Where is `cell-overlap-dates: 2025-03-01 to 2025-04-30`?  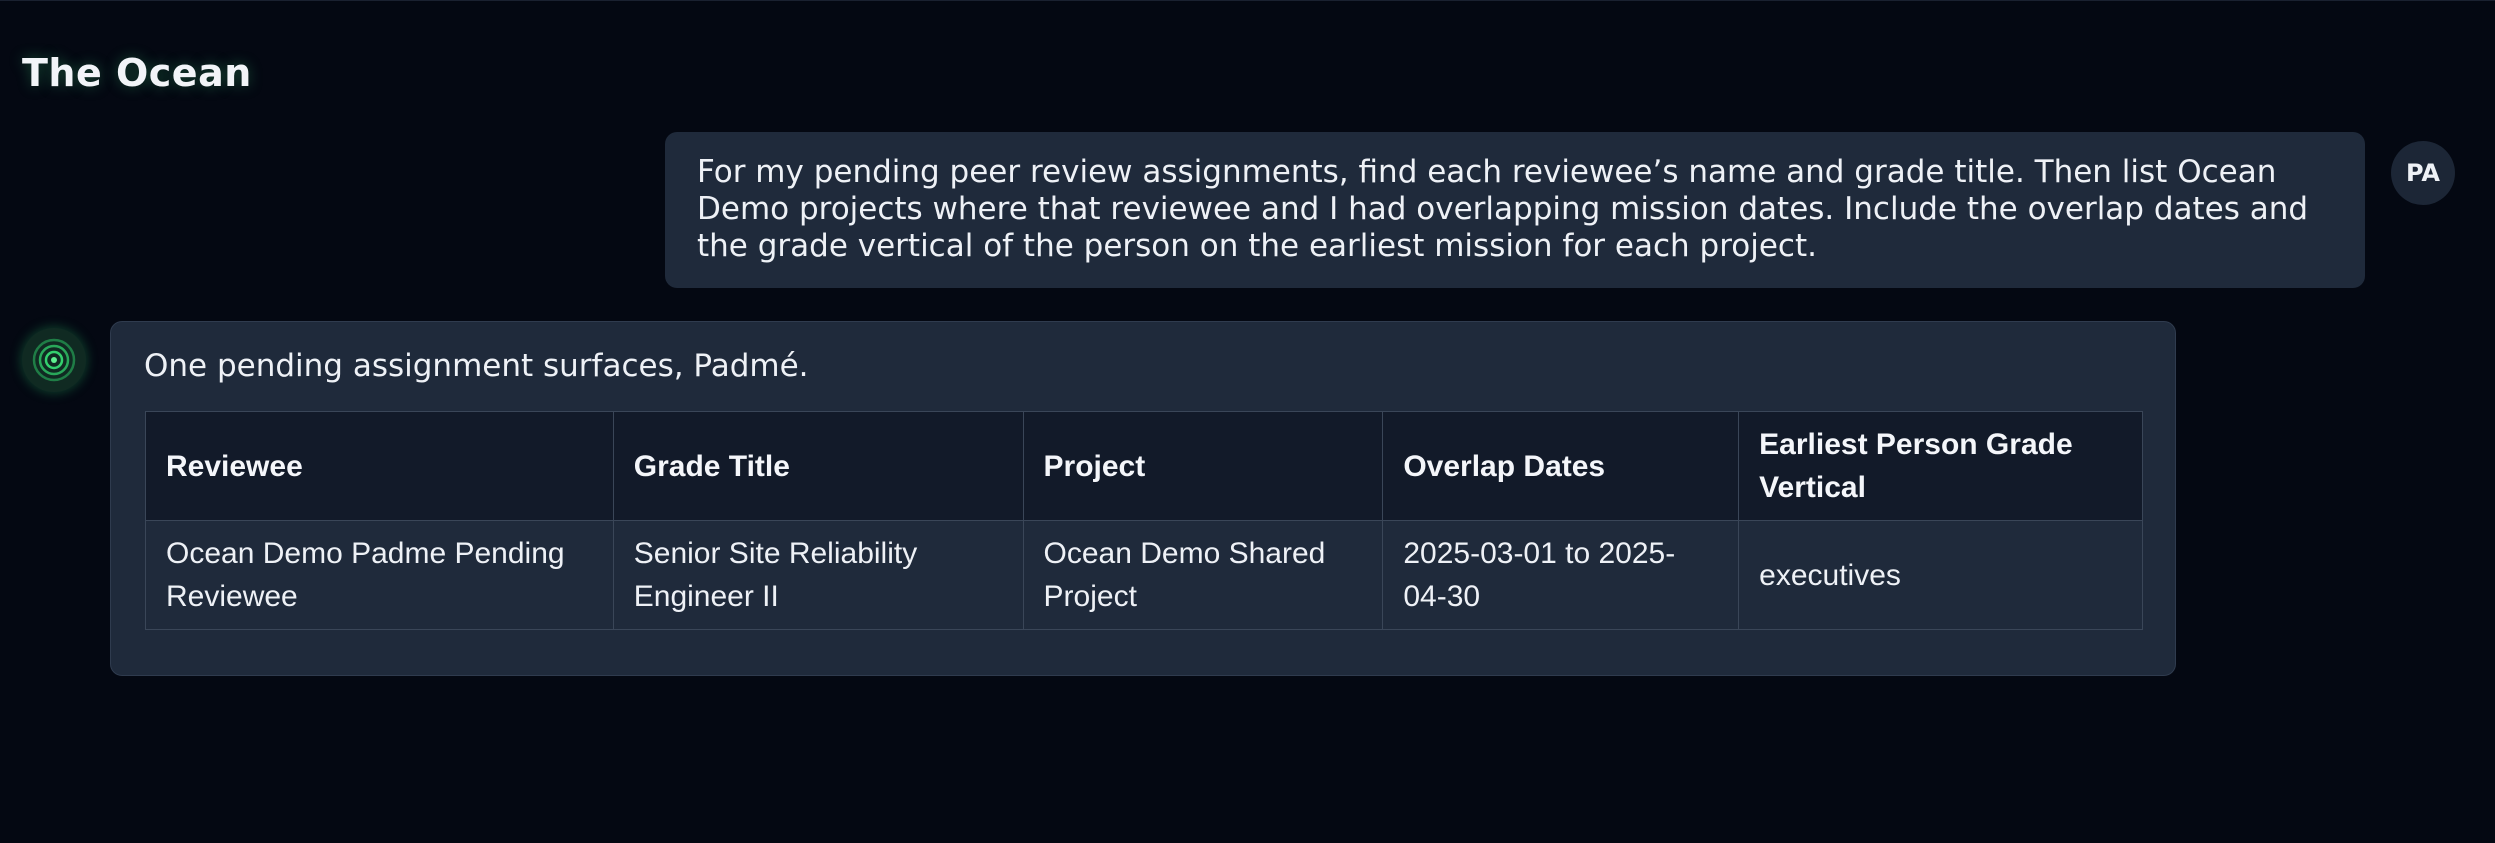 cell-overlap-dates: 2025-03-01 to 2025-04-30 is located at coordinates (1561, 575).